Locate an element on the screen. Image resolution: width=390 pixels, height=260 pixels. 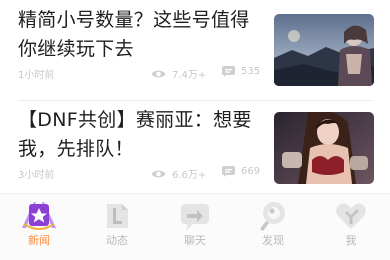
comments-count: 535 is located at coordinates (251, 71).